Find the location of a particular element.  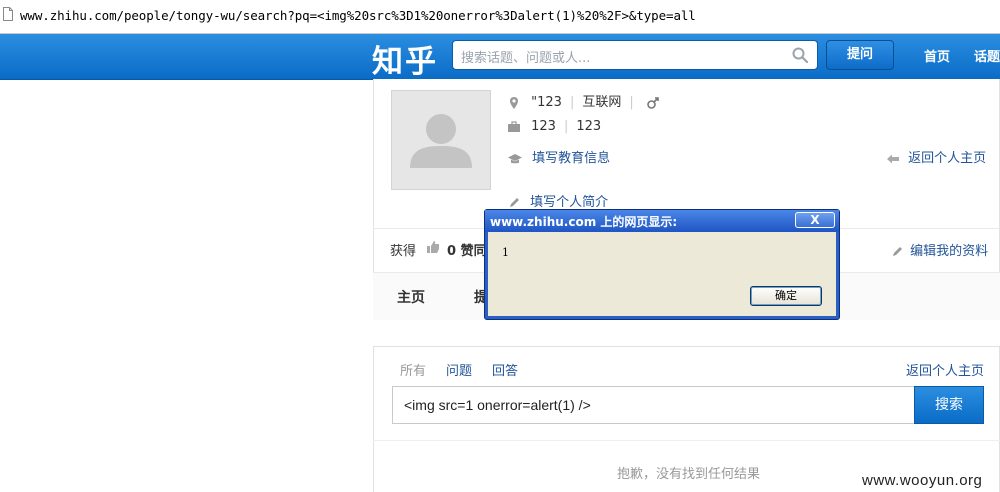

logo: 知乎 is located at coordinates (405, 58).